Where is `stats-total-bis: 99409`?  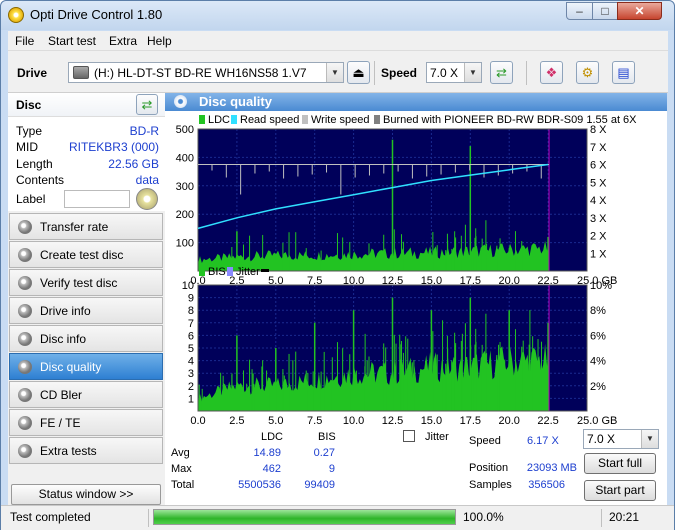 stats-total-bis: 99409 is located at coordinates (319, 485).